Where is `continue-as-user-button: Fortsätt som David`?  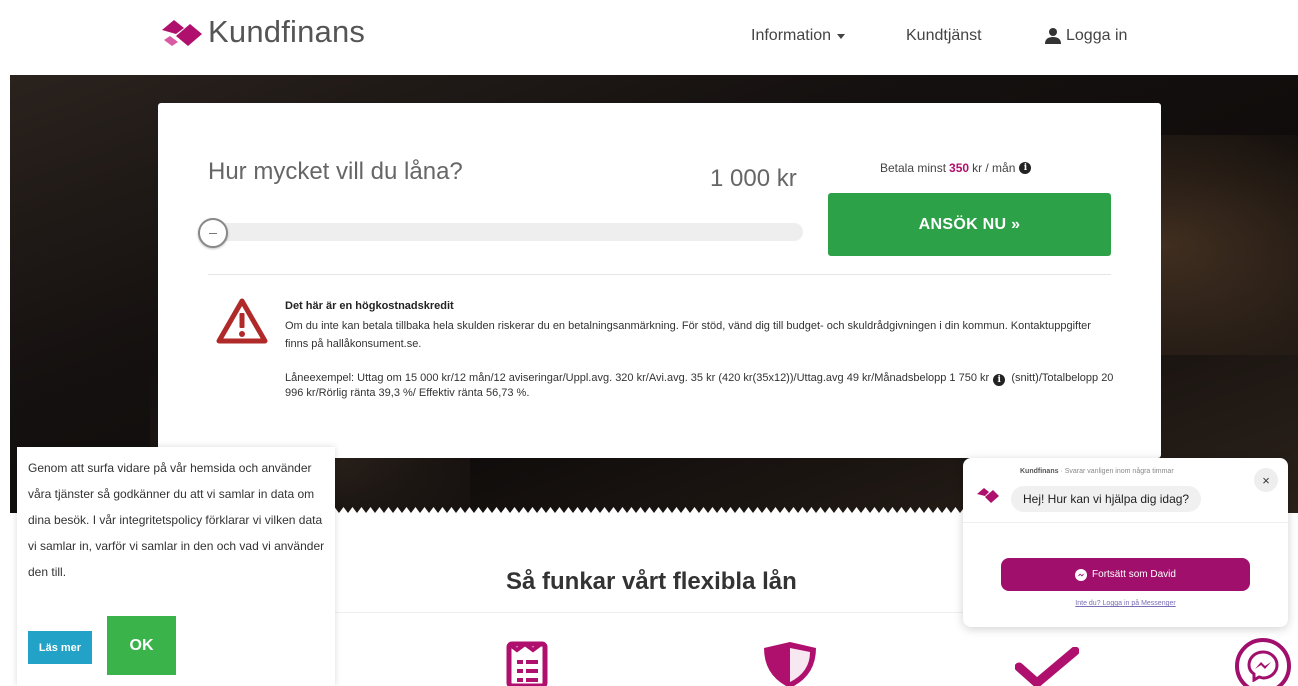 continue-as-user-button: Fortsätt som David is located at coordinates (1125, 574).